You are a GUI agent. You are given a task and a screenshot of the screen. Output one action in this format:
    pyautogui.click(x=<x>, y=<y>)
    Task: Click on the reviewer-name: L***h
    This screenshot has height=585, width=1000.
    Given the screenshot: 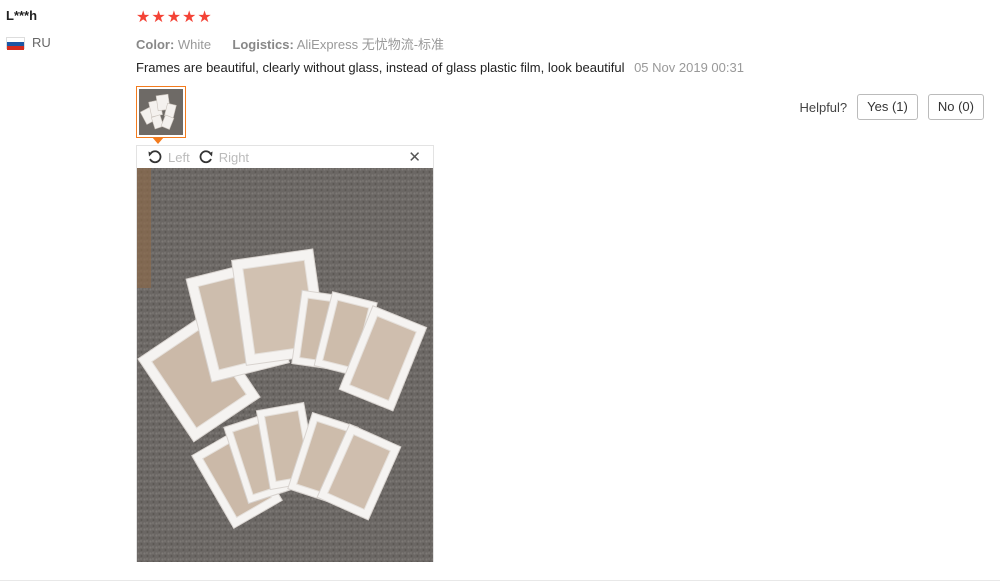 What is the action you would take?
    pyautogui.click(x=22, y=15)
    